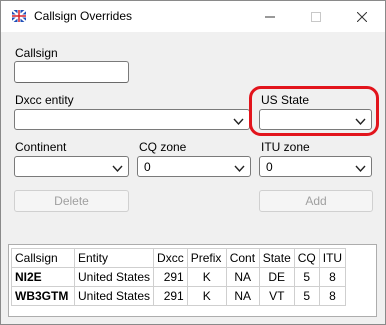 The image size is (386, 325). I want to click on minimize-icon, so click(270, 16).